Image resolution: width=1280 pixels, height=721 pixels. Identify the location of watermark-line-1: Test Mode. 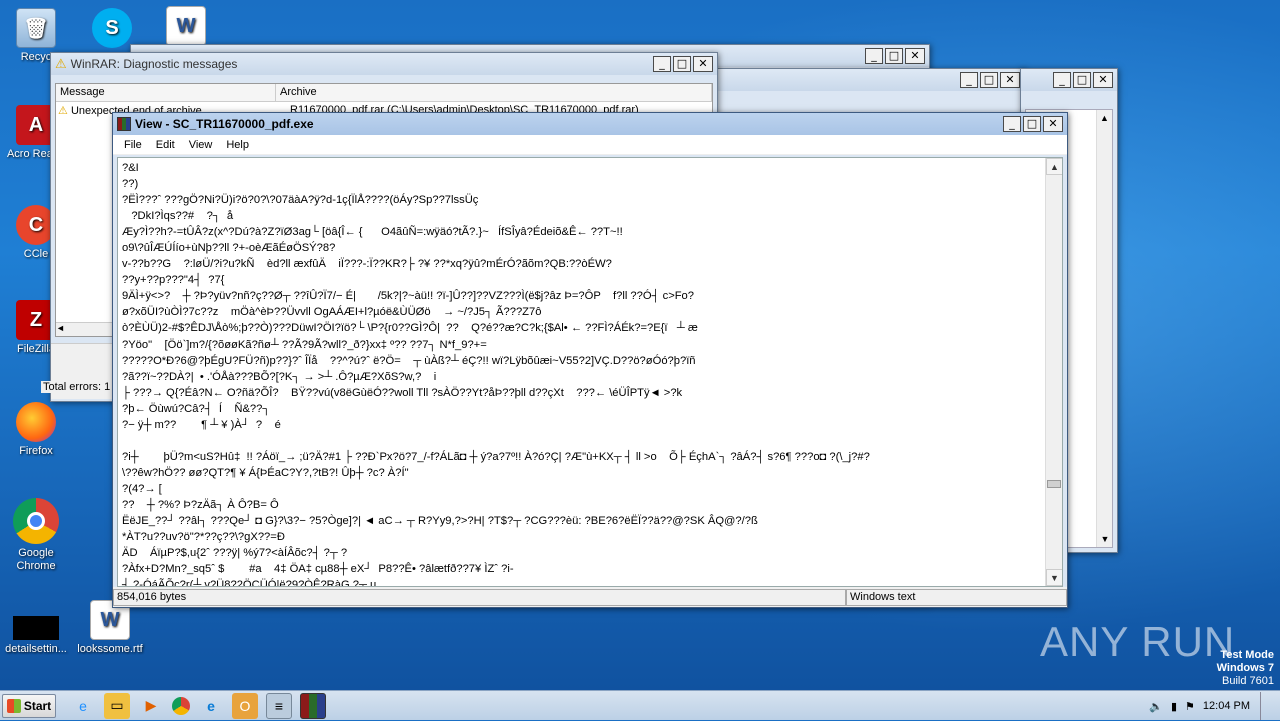
(1247, 655).